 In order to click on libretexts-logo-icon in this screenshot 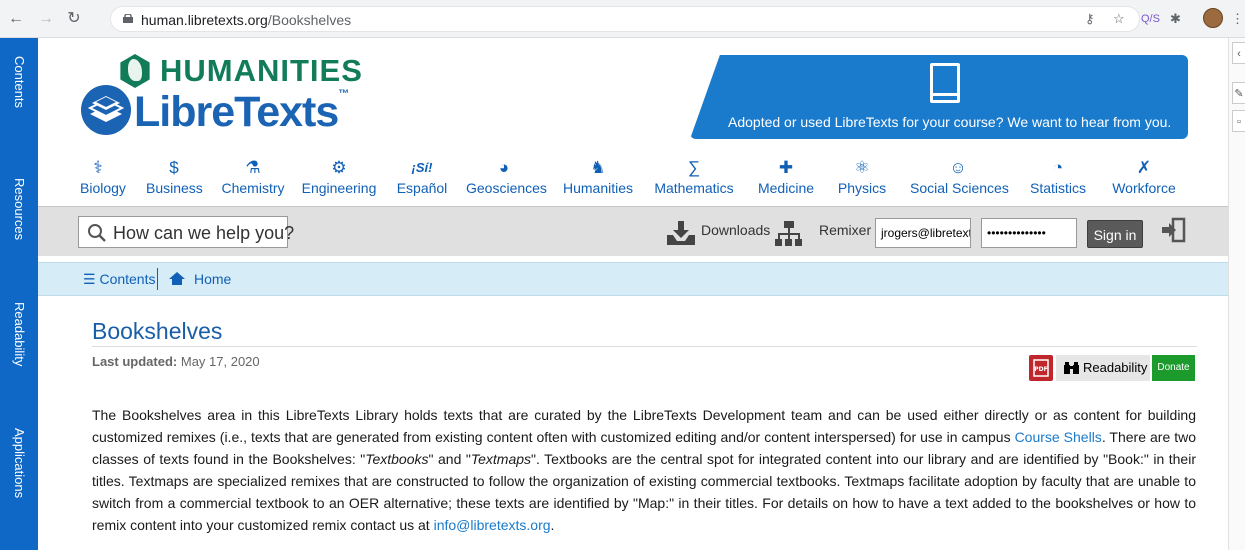, I will do `click(106, 110)`.